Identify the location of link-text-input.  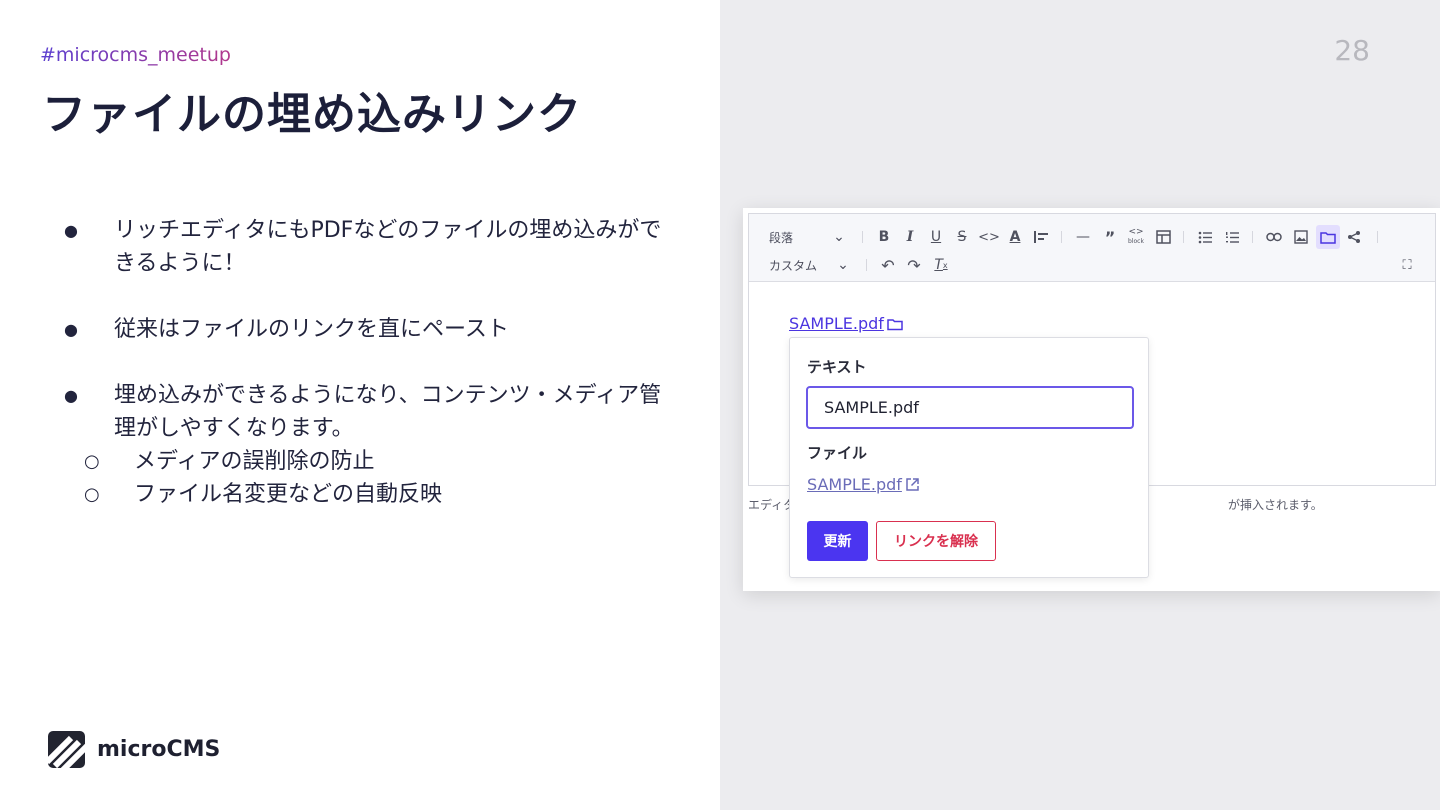
(970, 407).